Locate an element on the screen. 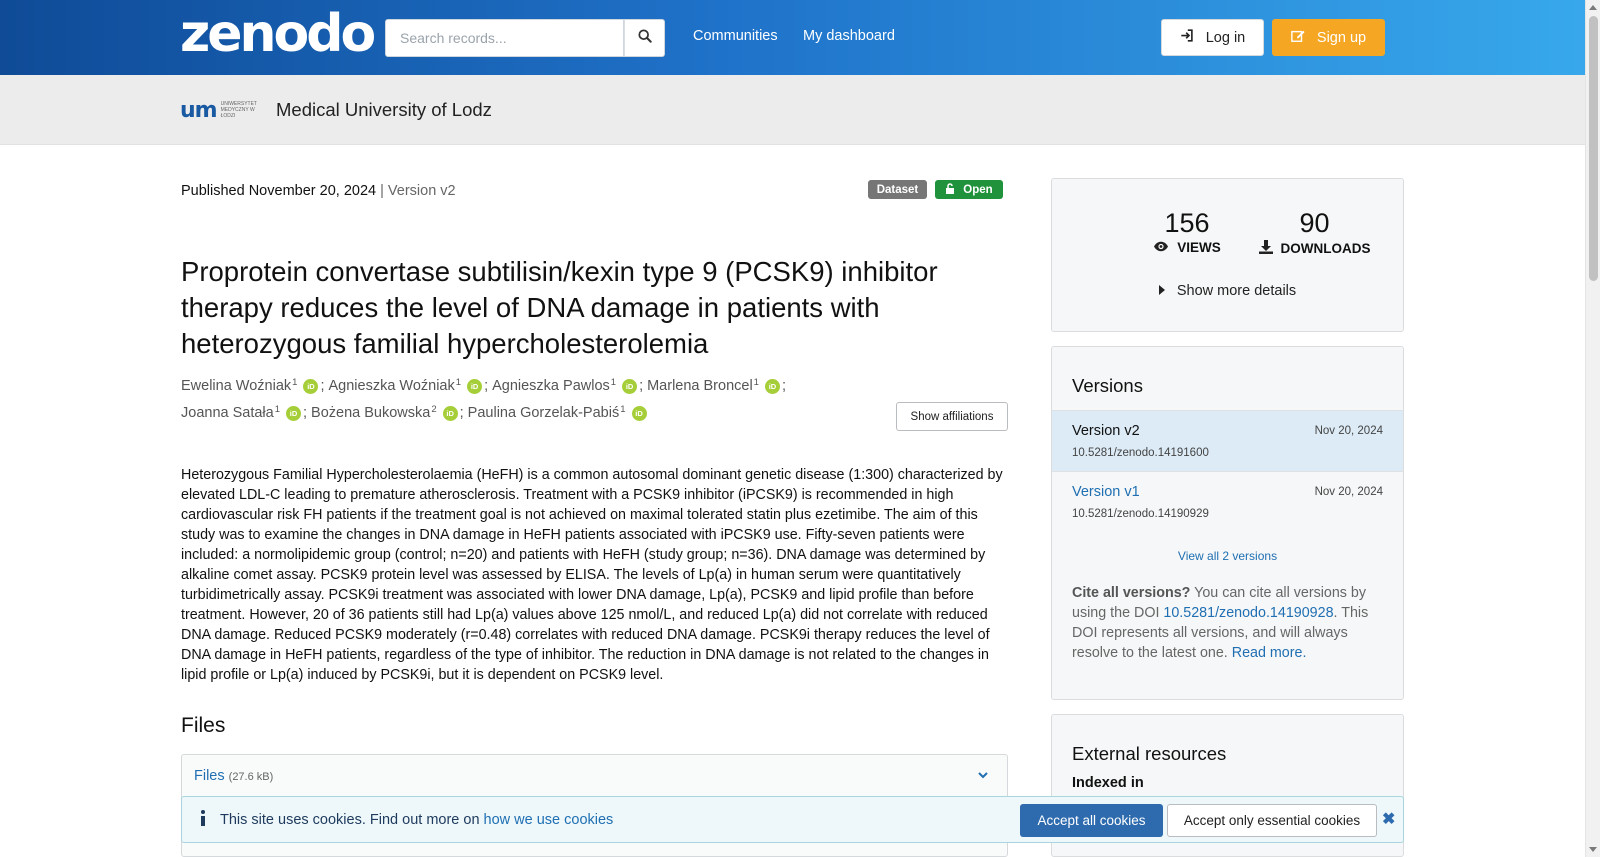 This screenshot has height=857, width=1600. close-icon: ✖ is located at coordinates (1388, 819).